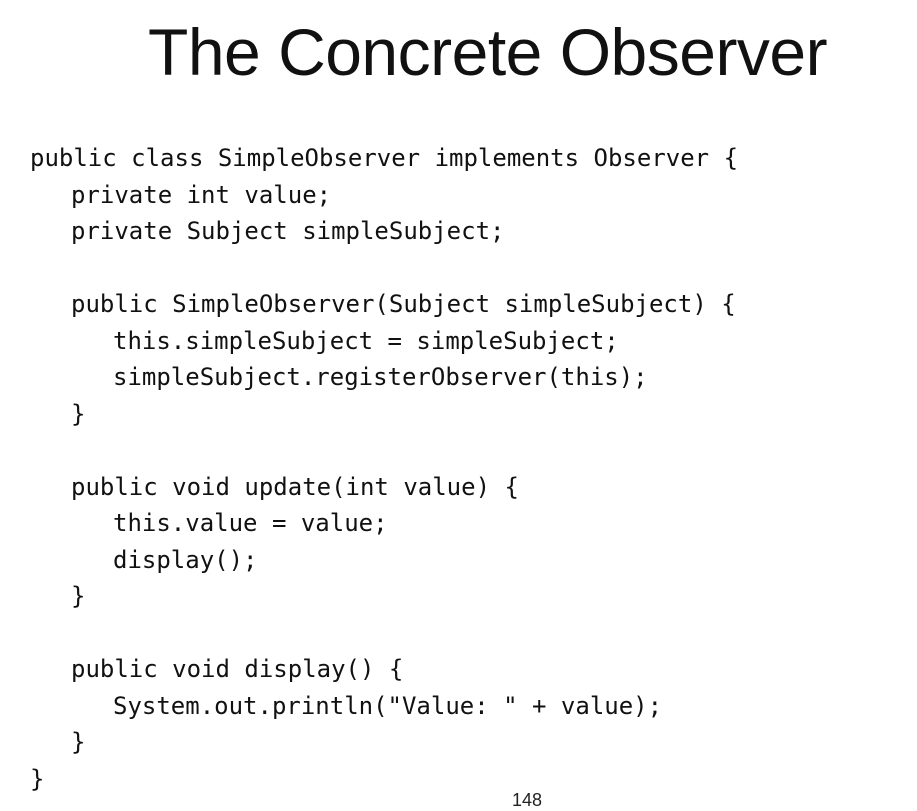 The image size is (917, 811). I want to click on code-line: this.simpleSubject = simpleSubject;, so click(366, 340).